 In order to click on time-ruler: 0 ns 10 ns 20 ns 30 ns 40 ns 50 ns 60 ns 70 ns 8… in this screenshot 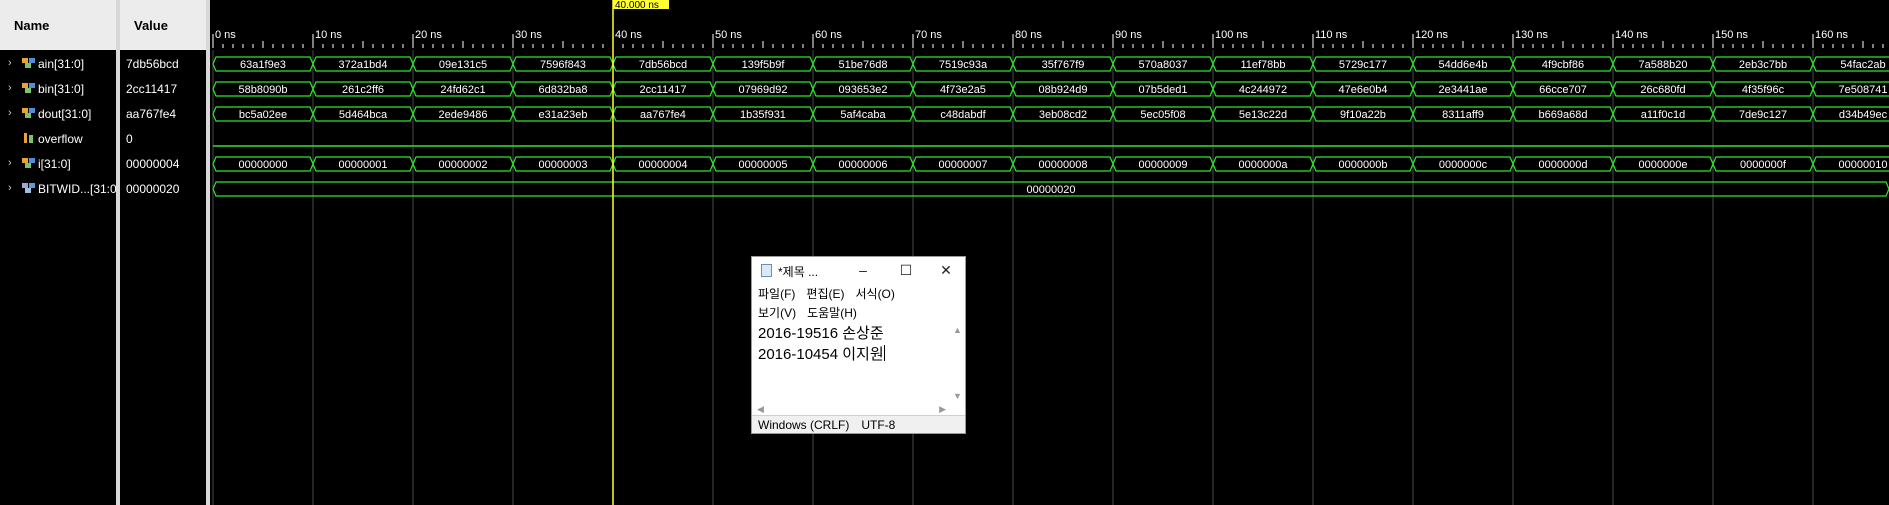, I will do `click(1048, 38)`.